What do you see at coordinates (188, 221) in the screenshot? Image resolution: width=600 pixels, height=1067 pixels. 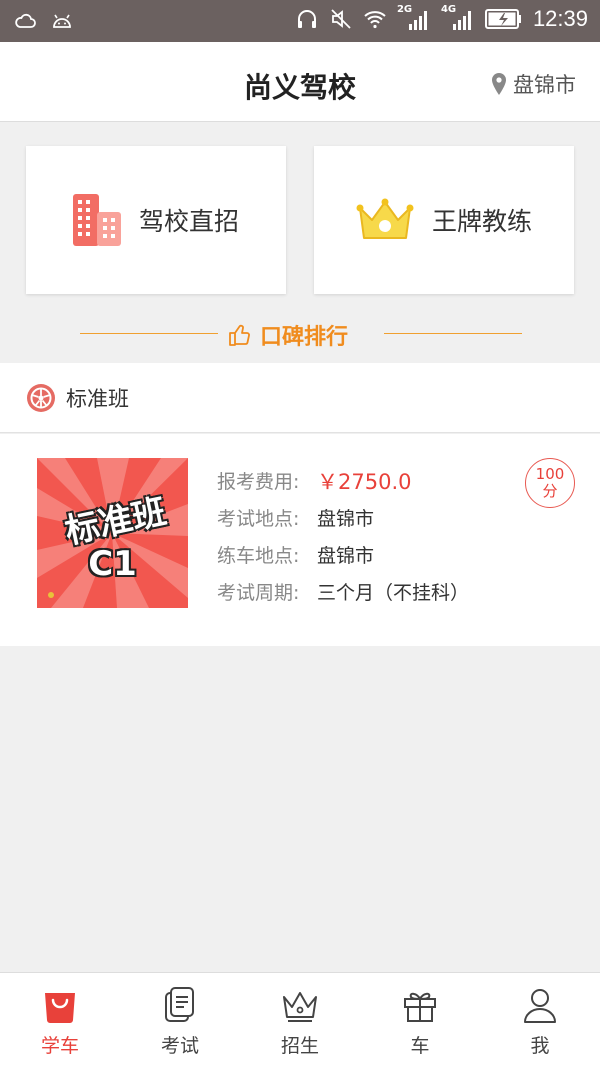 I see `direct-recruit-label: 驾校直招` at bounding box center [188, 221].